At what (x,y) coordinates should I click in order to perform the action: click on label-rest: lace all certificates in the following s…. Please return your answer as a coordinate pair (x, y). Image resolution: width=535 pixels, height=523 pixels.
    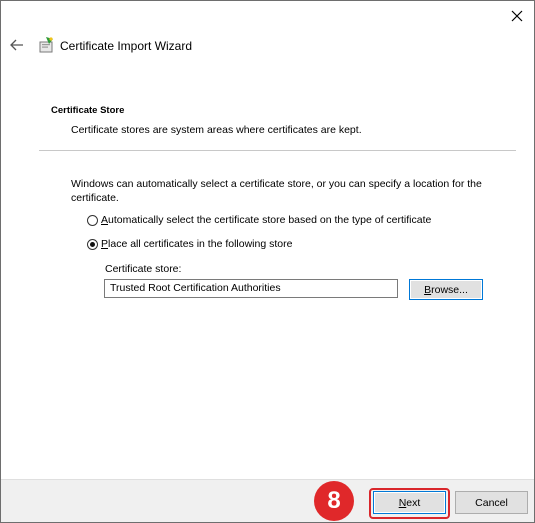
    Looking at the image, I should click on (200, 244).